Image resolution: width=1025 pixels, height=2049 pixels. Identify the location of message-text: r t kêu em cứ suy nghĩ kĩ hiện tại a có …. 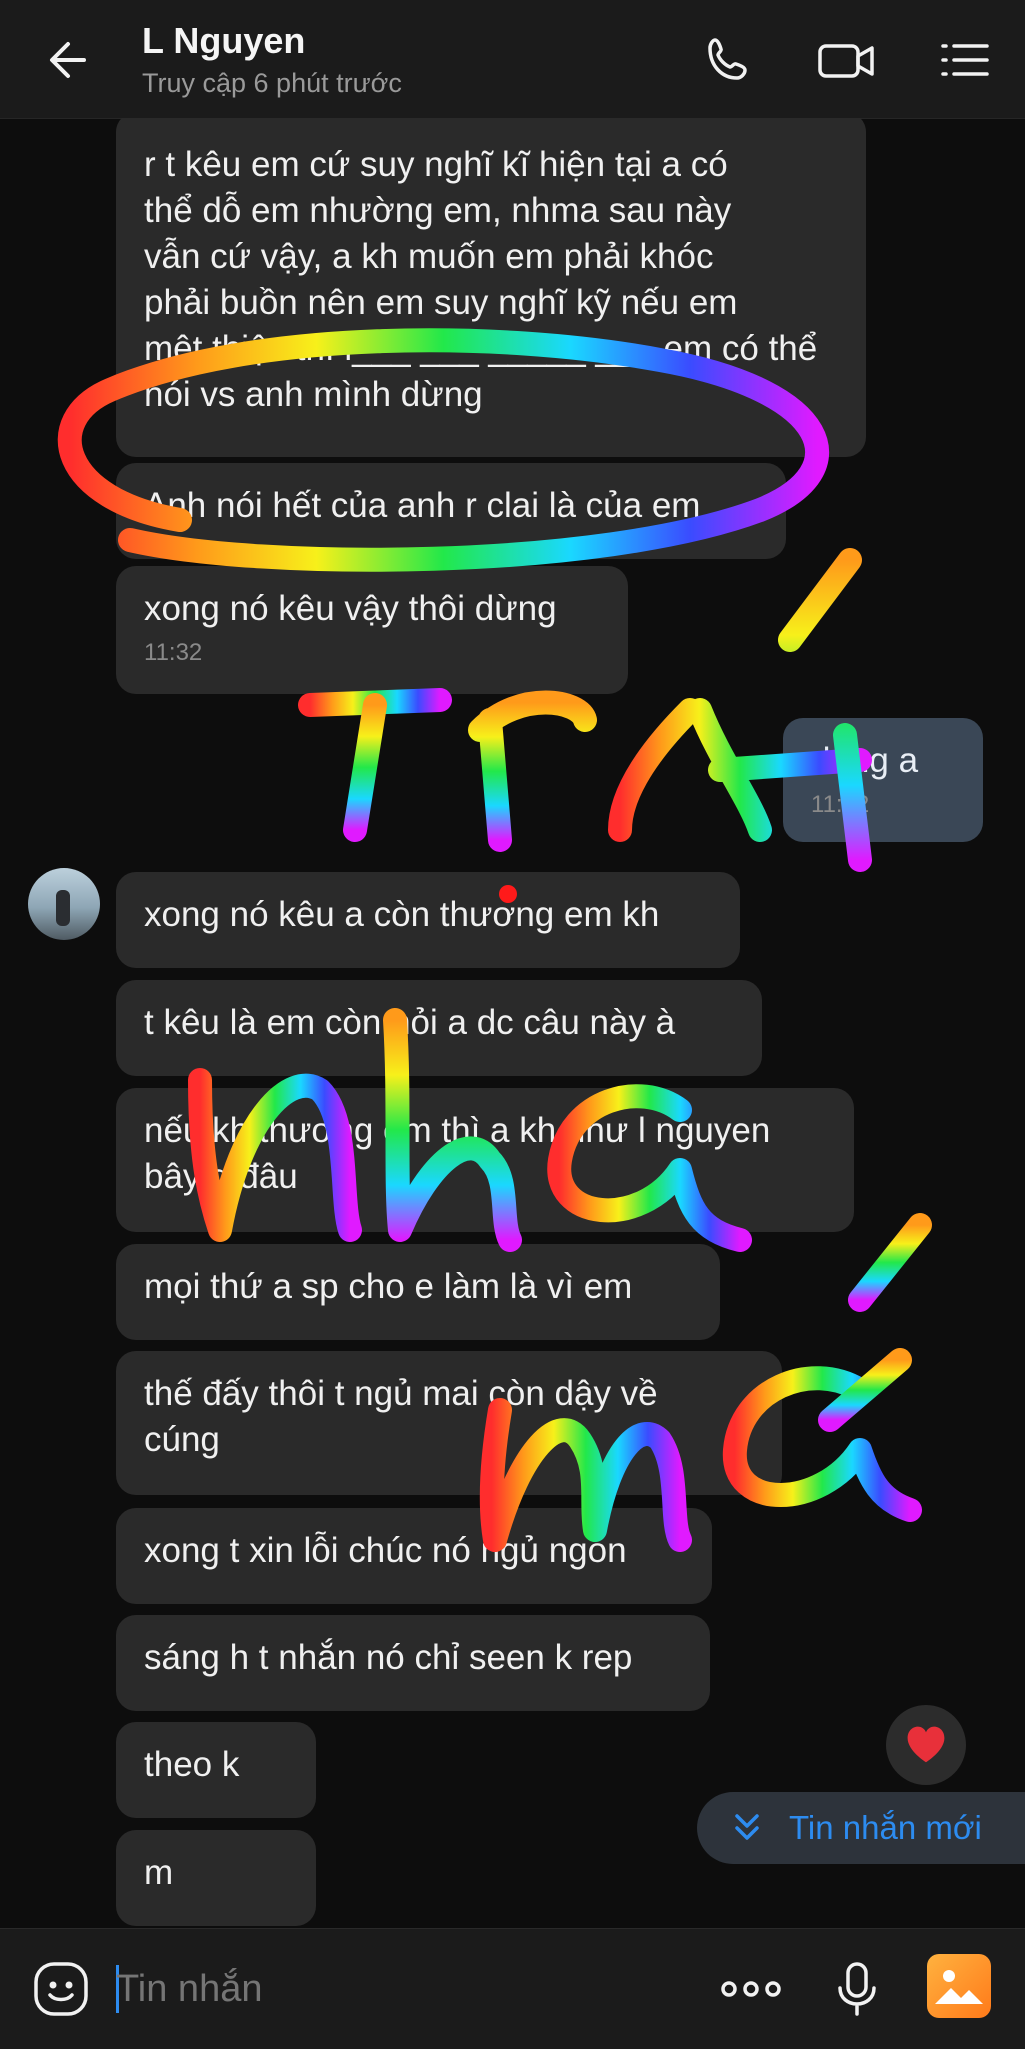
(481, 279).